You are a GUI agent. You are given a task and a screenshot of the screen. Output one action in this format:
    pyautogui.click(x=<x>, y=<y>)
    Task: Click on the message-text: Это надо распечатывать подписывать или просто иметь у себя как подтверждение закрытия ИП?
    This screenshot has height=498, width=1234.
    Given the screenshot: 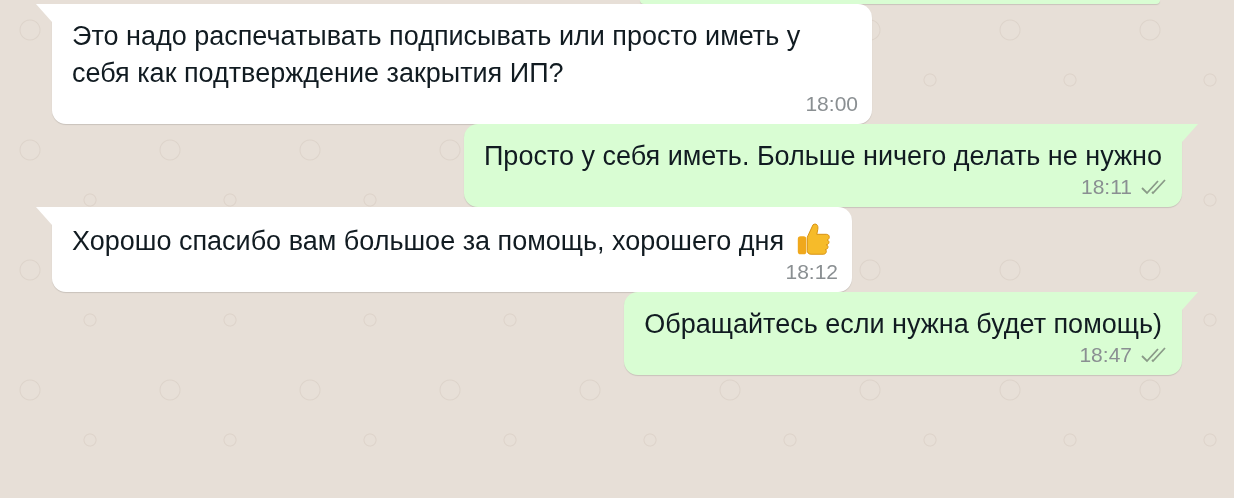 What is the action you would take?
    pyautogui.click(x=436, y=54)
    